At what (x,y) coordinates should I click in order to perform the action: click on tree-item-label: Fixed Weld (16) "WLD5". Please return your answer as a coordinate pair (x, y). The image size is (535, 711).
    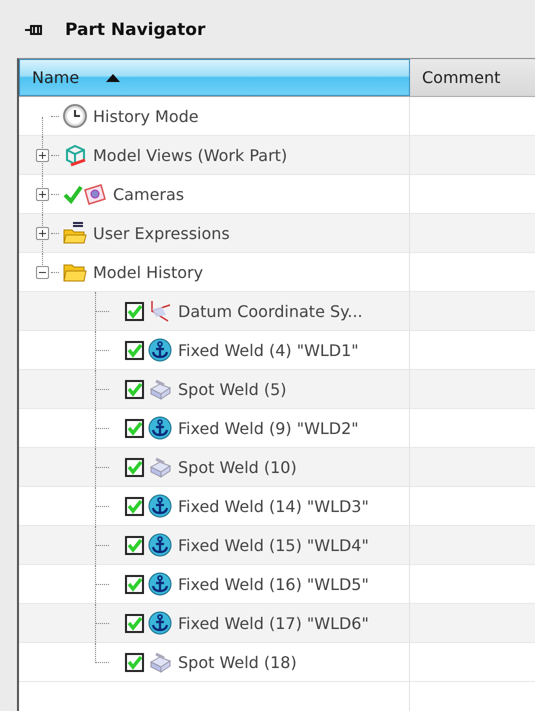
    Looking at the image, I should click on (273, 584).